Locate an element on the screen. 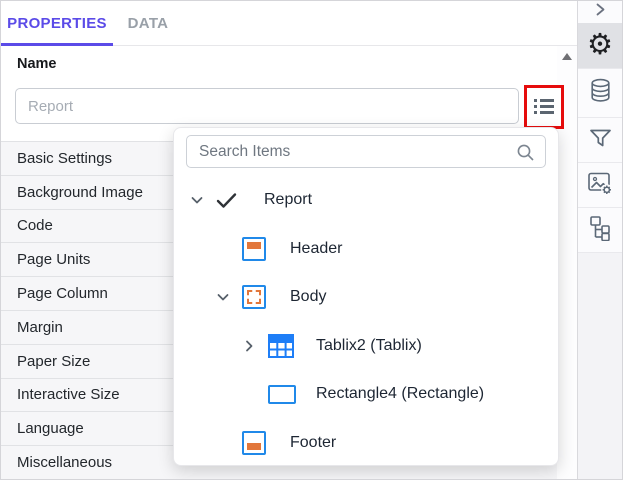 This screenshot has width=623, height=480. tab-properties: PROPERTIES is located at coordinates (57, 23).